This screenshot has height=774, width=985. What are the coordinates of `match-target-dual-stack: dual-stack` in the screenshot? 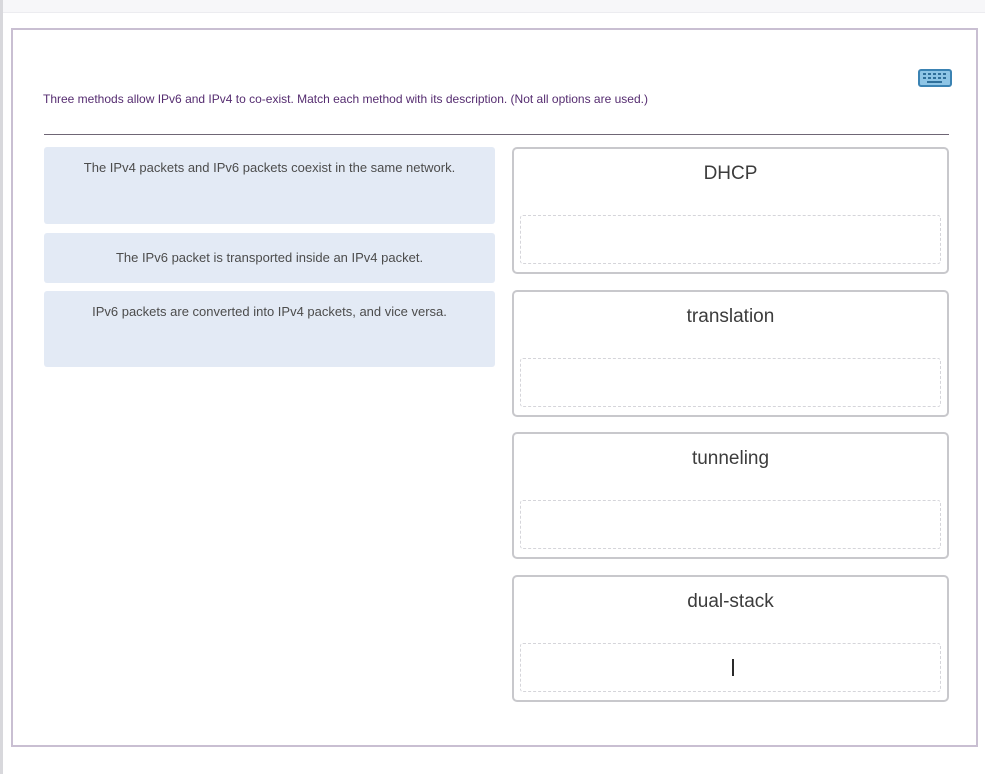 It's located at (730, 638).